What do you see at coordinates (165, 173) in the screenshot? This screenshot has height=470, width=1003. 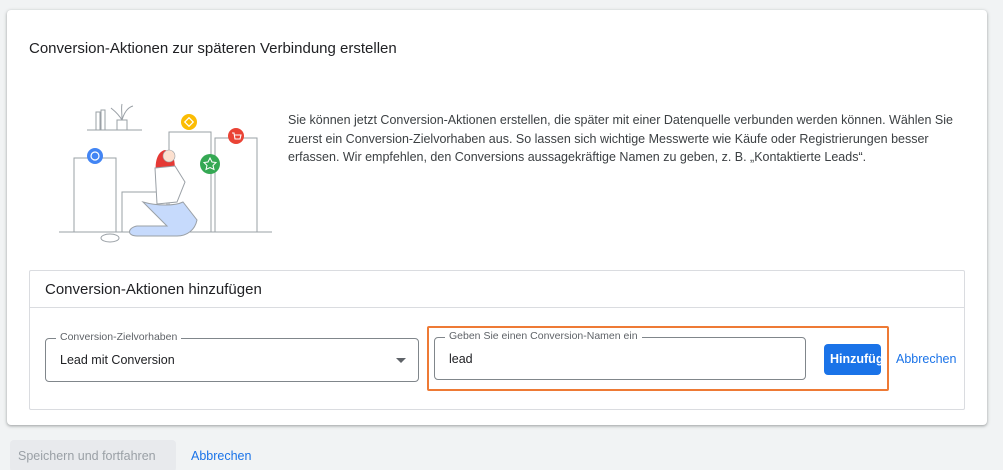 I see `illustration` at bounding box center [165, 173].